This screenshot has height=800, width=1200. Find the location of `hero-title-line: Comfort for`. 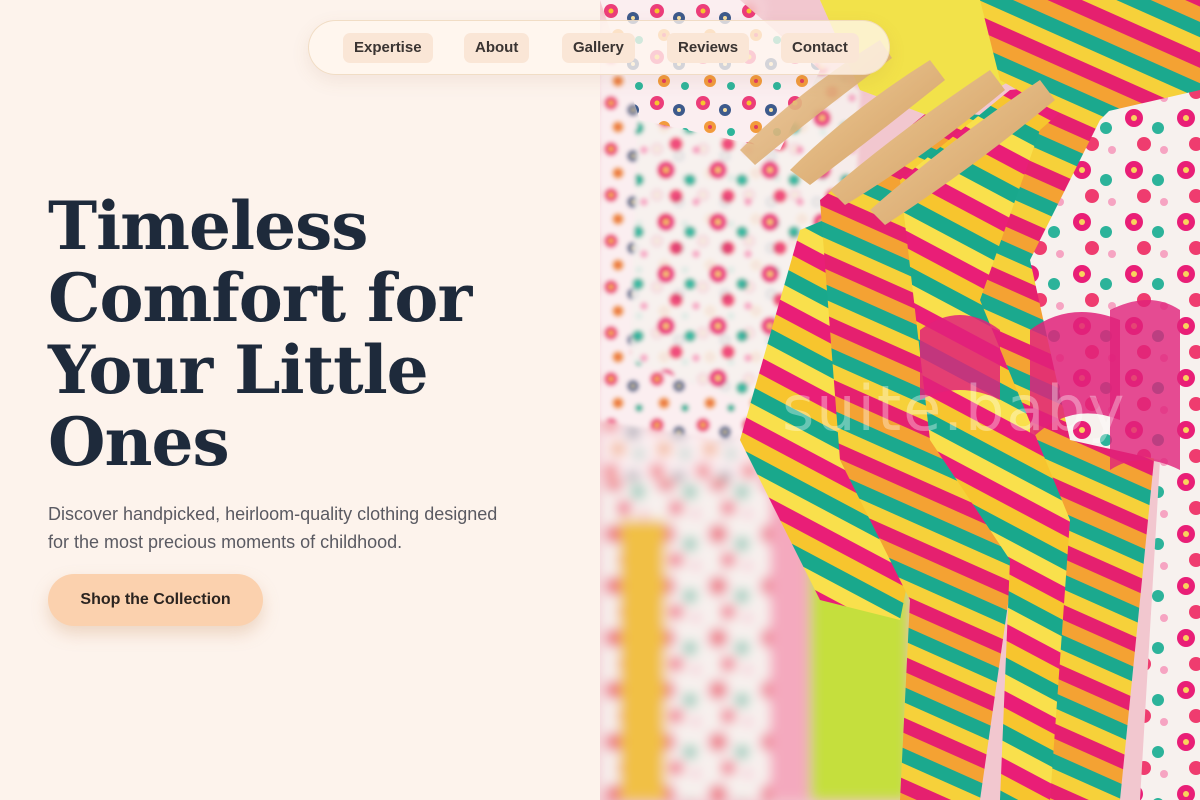

hero-title-line: Comfort for is located at coordinates (260, 298).